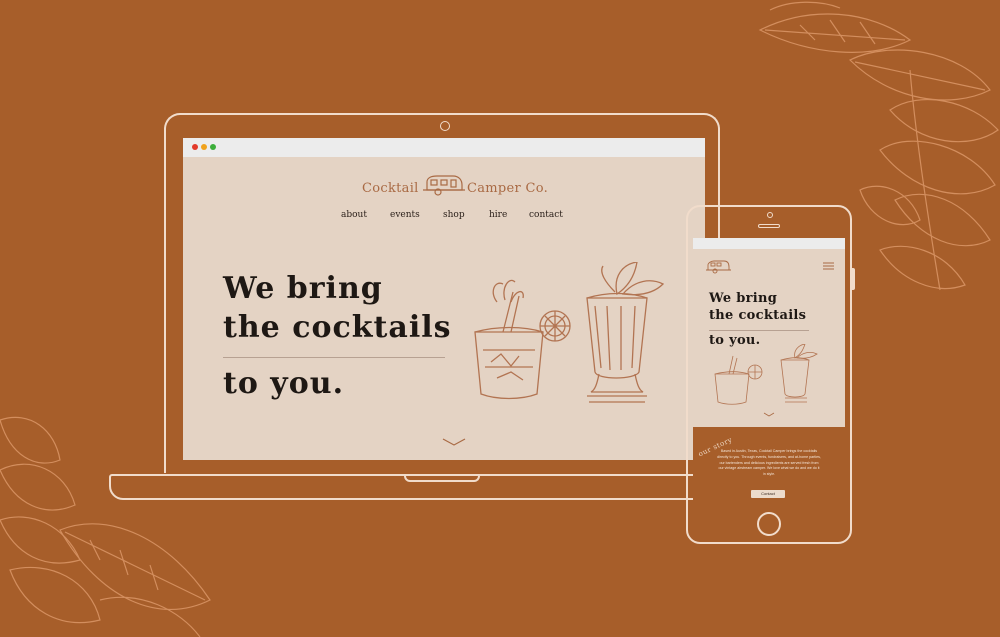 The width and height of the screenshot is (1000, 637). Describe the element at coordinates (828, 266) in the screenshot. I see `hamburger-menu-icon` at that location.